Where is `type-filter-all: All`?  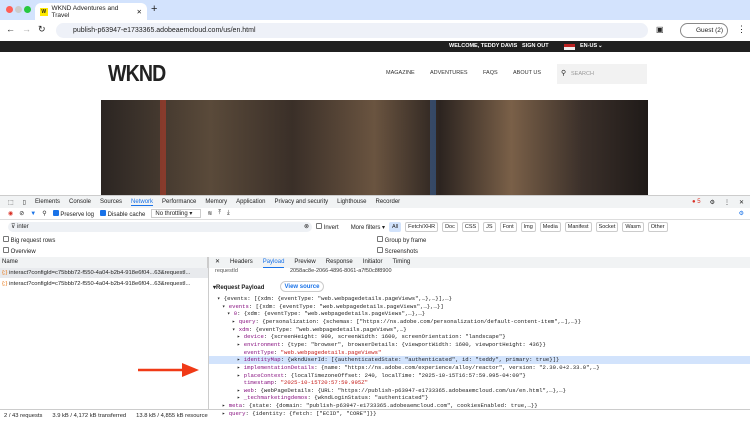 type-filter-all: All is located at coordinates (395, 227).